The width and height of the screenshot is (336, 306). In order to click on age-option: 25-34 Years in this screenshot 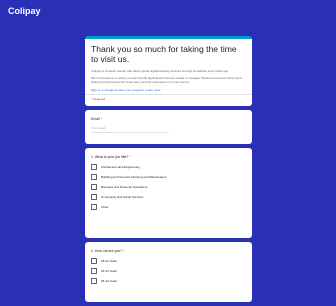, I will do `click(168, 271)`.